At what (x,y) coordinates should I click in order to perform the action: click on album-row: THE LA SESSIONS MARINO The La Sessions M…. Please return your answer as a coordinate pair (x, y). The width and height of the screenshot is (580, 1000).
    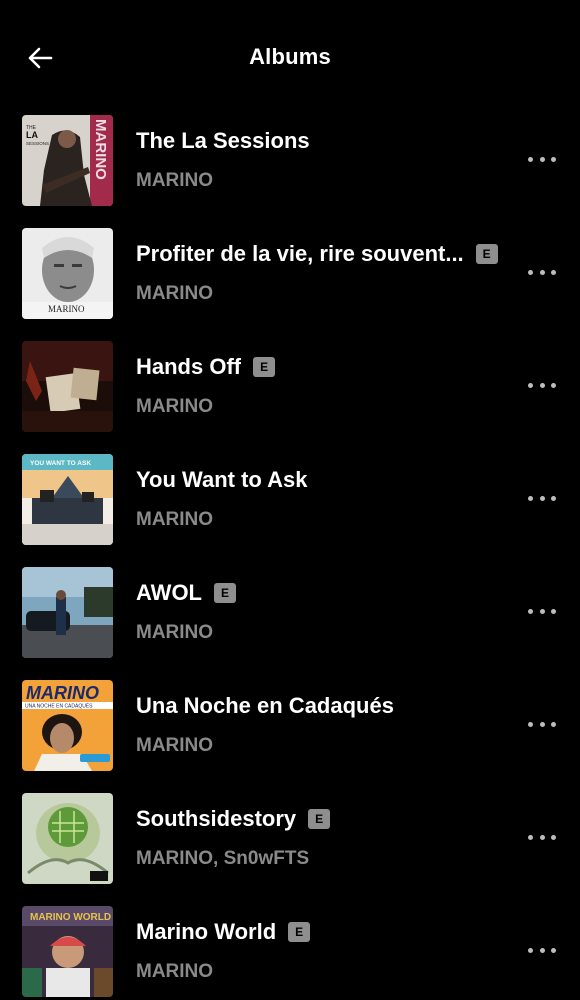
    Looking at the image, I should click on (290, 171).